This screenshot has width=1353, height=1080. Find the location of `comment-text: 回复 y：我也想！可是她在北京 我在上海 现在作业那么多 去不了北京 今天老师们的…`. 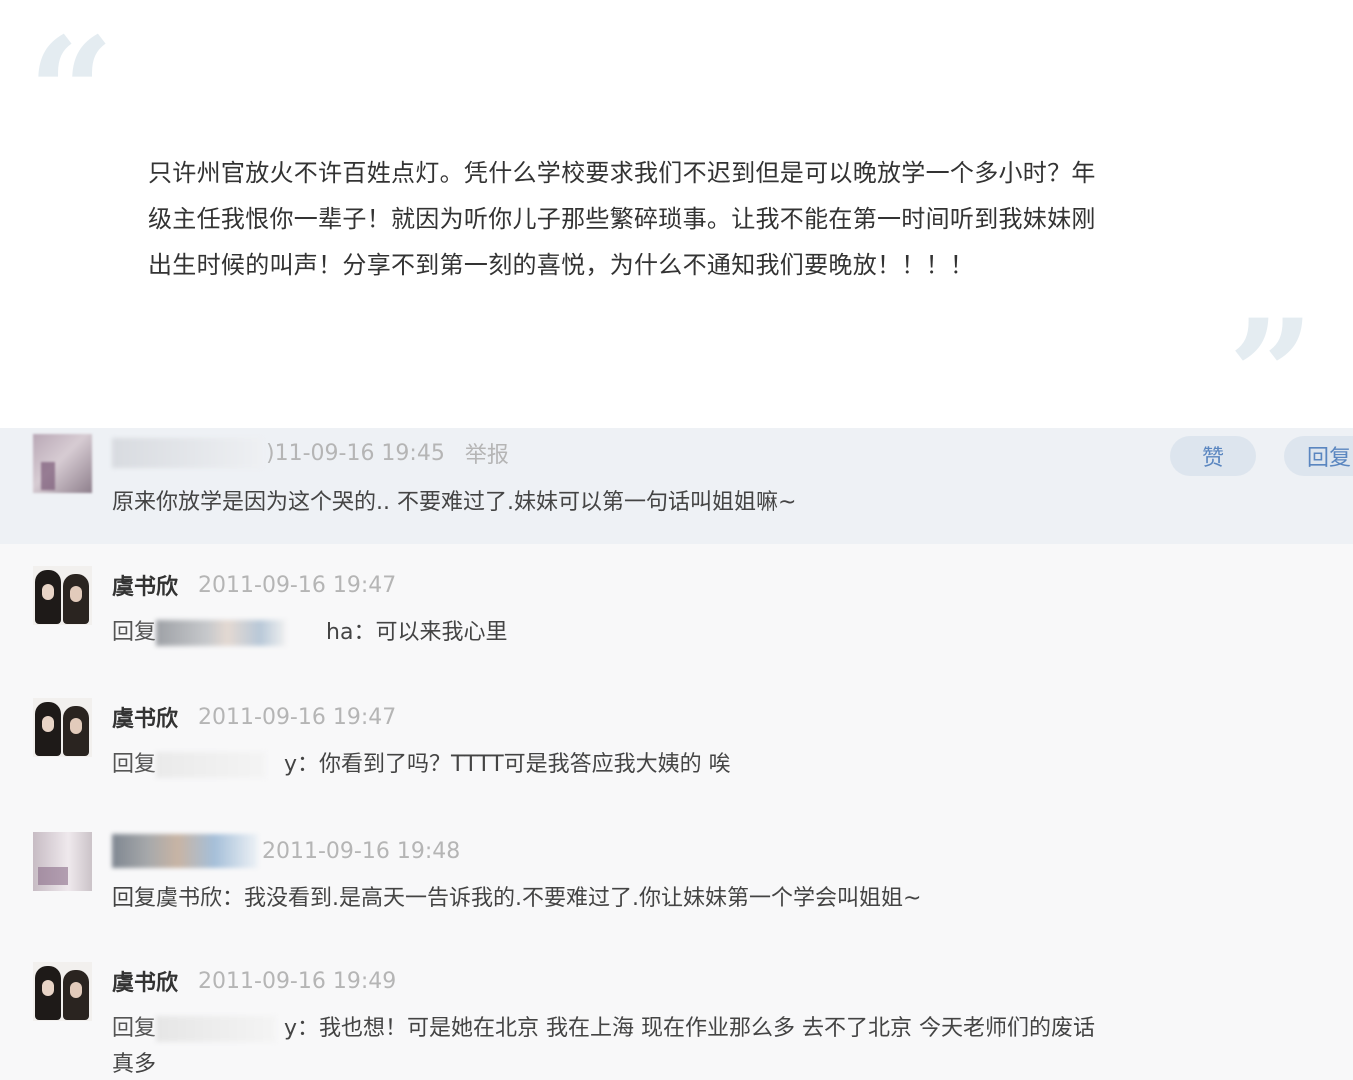

comment-text: 回复 y：我也想！可是她在北京 我在上海 现在作业那么多 去不了北京 今天老师们的… is located at coordinates (603, 1026).